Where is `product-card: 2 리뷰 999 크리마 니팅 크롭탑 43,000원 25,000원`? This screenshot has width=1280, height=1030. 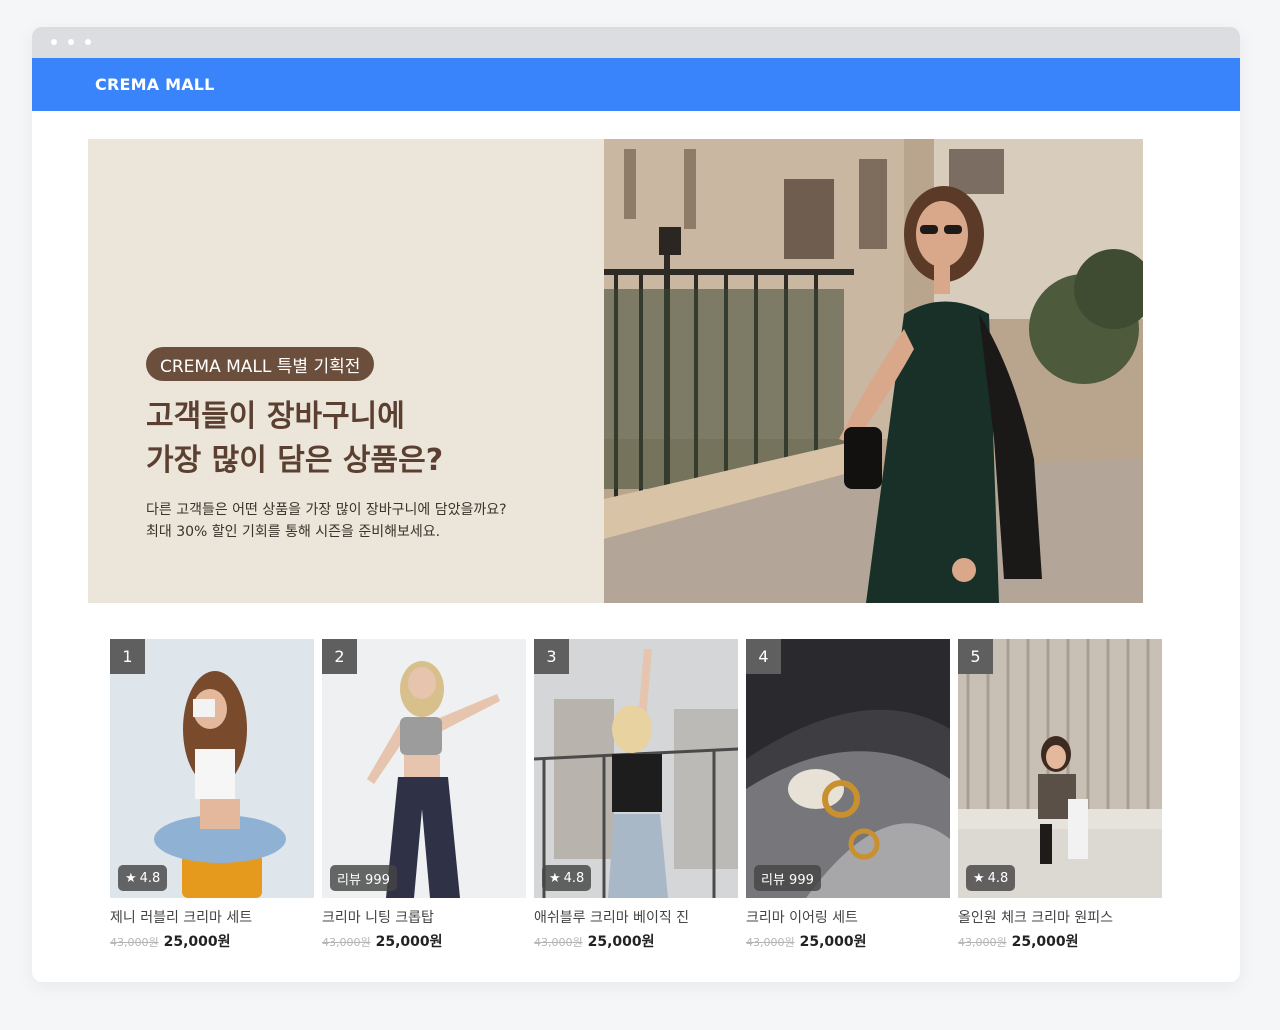 product-card: 2 리뷰 999 크리마 니팅 크롭탑 43,000원 25,000원 is located at coordinates (424, 795).